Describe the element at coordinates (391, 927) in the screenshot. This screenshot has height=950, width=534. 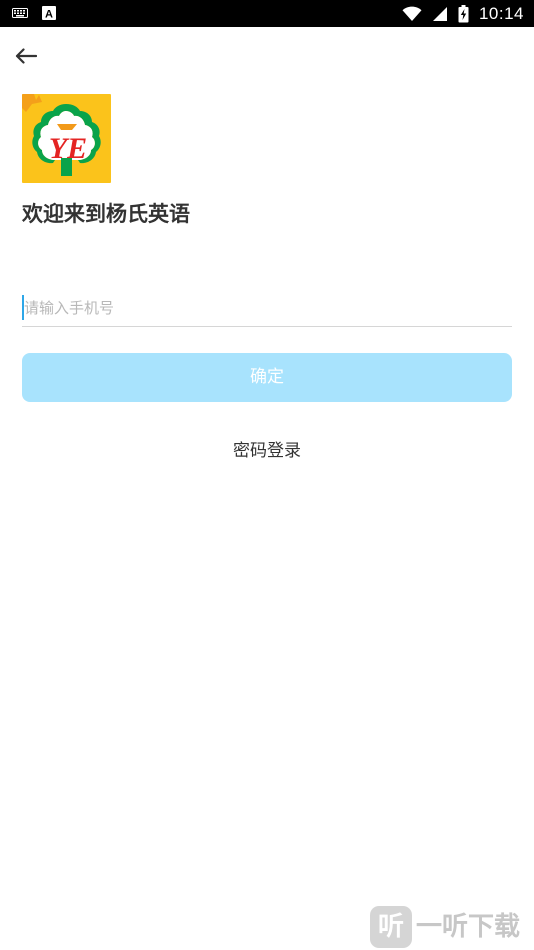
I see `watermark-badge-icon: 听` at that location.